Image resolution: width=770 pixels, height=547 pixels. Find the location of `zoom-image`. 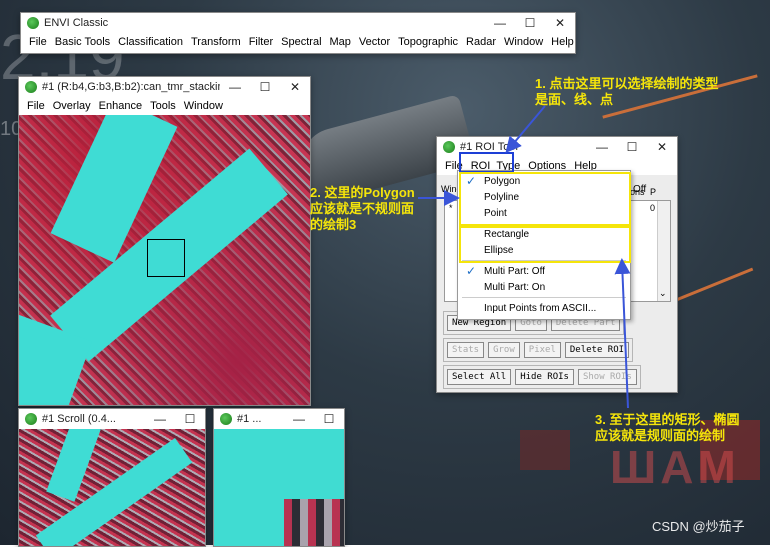

zoom-image is located at coordinates (279, 487).